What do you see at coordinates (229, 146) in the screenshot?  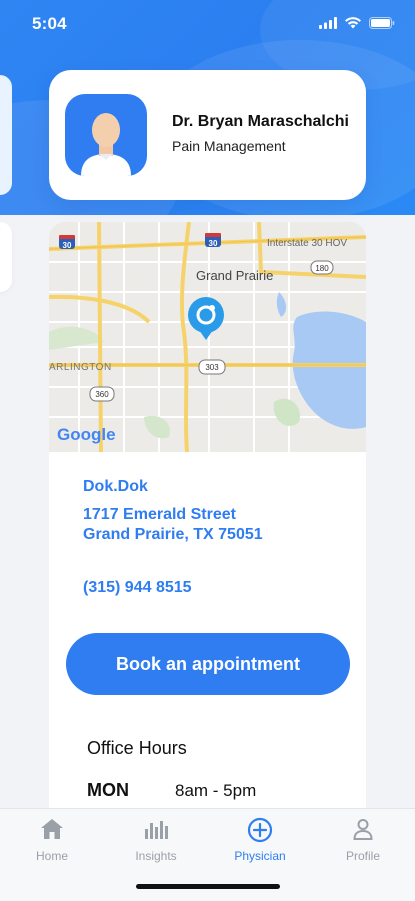 I see `doctor-specialty: Pain Management` at bounding box center [229, 146].